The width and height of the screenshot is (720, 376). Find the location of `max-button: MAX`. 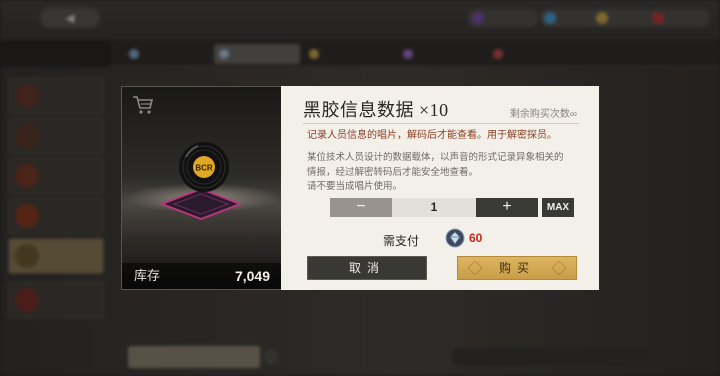

max-button: MAX is located at coordinates (558, 207).